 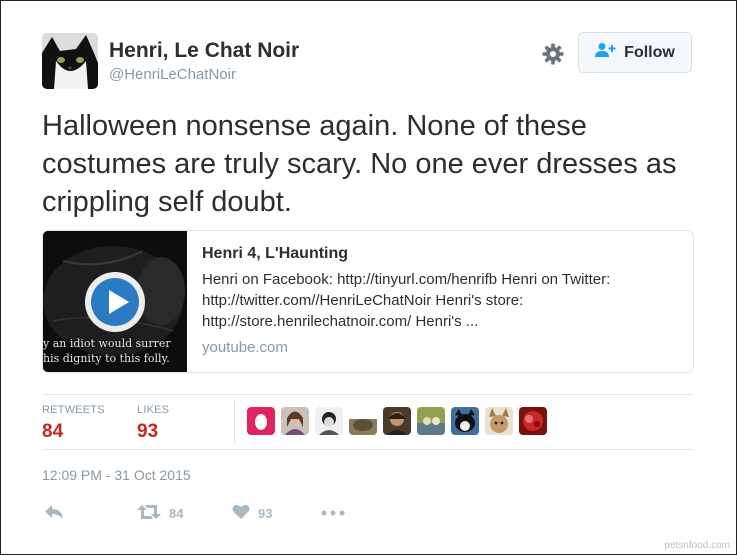 What do you see at coordinates (275, 254) in the screenshot?
I see `card-title: Henri 4, L'Haunting` at bounding box center [275, 254].